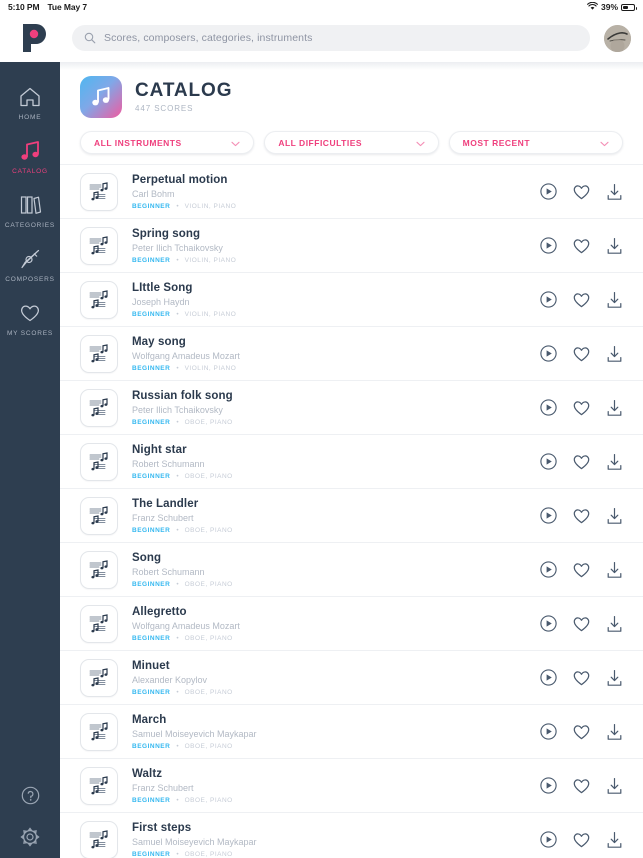 This screenshot has height=858, width=643. What do you see at coordinates (617, 38) in the screenshot?
I see `user-avatar` at bounding box center [617, 38].